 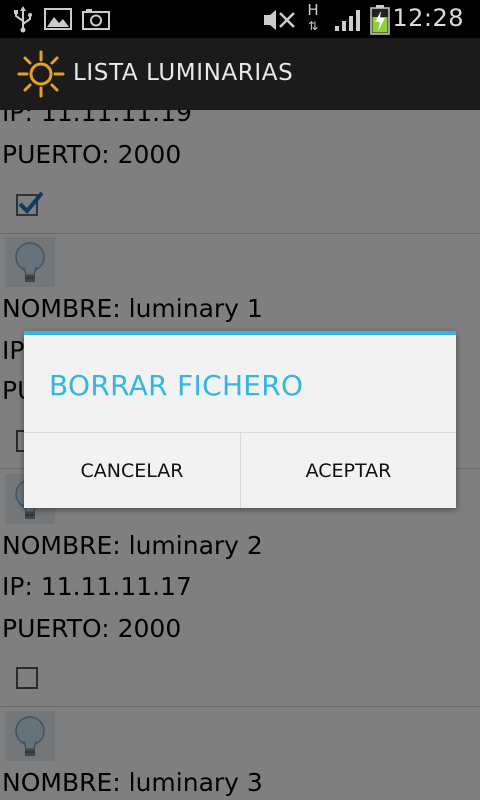 I want to click on page-title: LISTA LUMINARIAS, so click(x=183, y=73).